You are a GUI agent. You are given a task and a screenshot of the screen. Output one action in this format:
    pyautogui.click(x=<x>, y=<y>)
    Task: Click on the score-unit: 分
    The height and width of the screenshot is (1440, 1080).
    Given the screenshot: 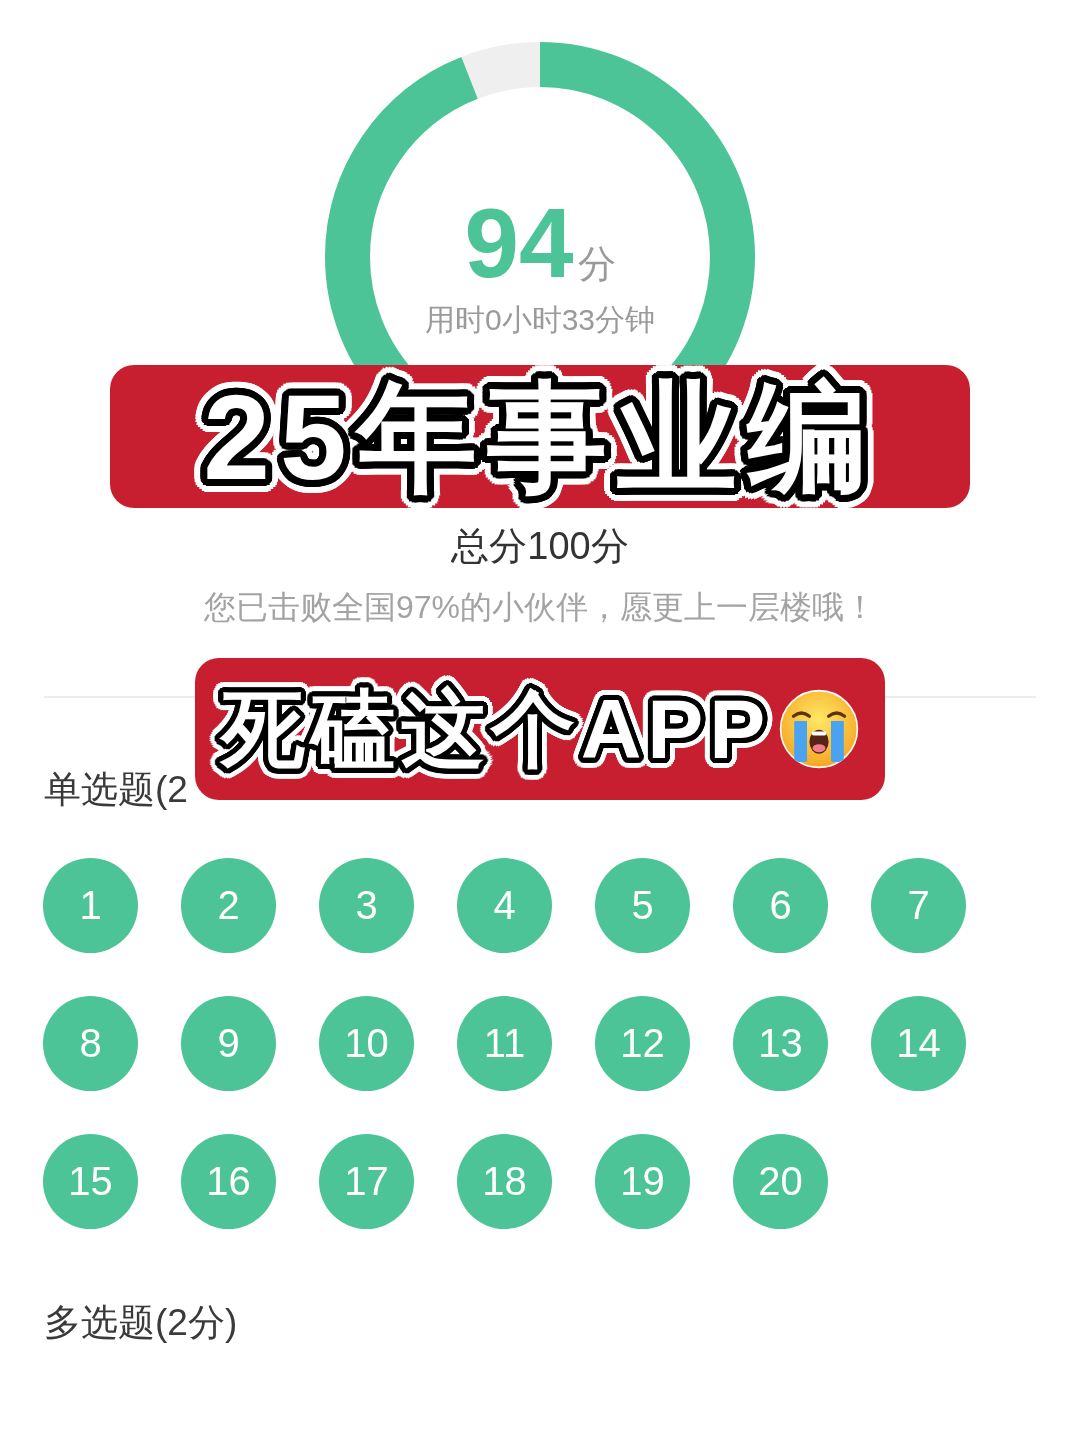 What is the action you would take?
    pyautogui.click(x=596, y=264)
    